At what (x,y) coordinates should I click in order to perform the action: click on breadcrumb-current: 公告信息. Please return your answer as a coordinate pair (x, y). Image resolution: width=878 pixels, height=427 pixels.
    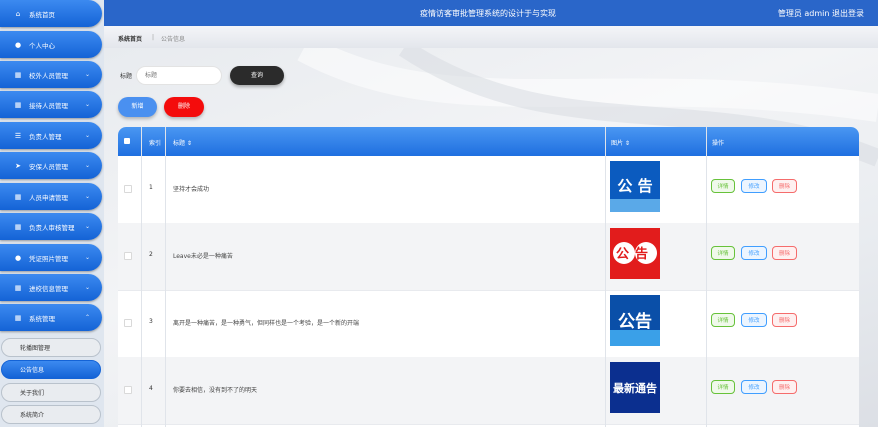
    Looking at the image, I should click on (173, 39).